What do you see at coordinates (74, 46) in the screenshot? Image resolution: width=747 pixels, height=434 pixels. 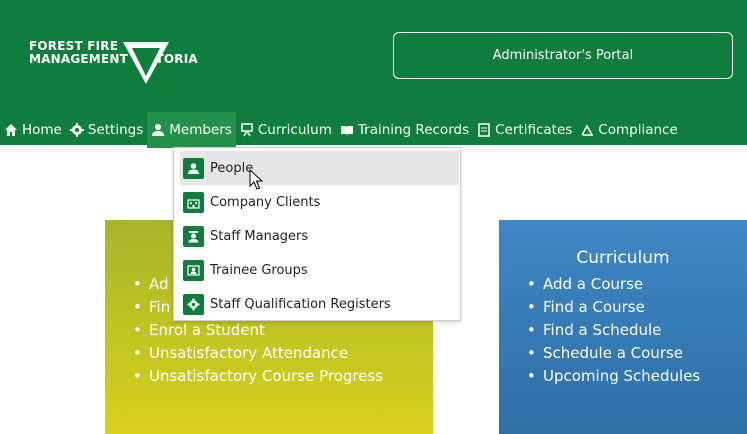 I see `logo-line-1: FOREST FIRE` at bounding box center [74, 46].